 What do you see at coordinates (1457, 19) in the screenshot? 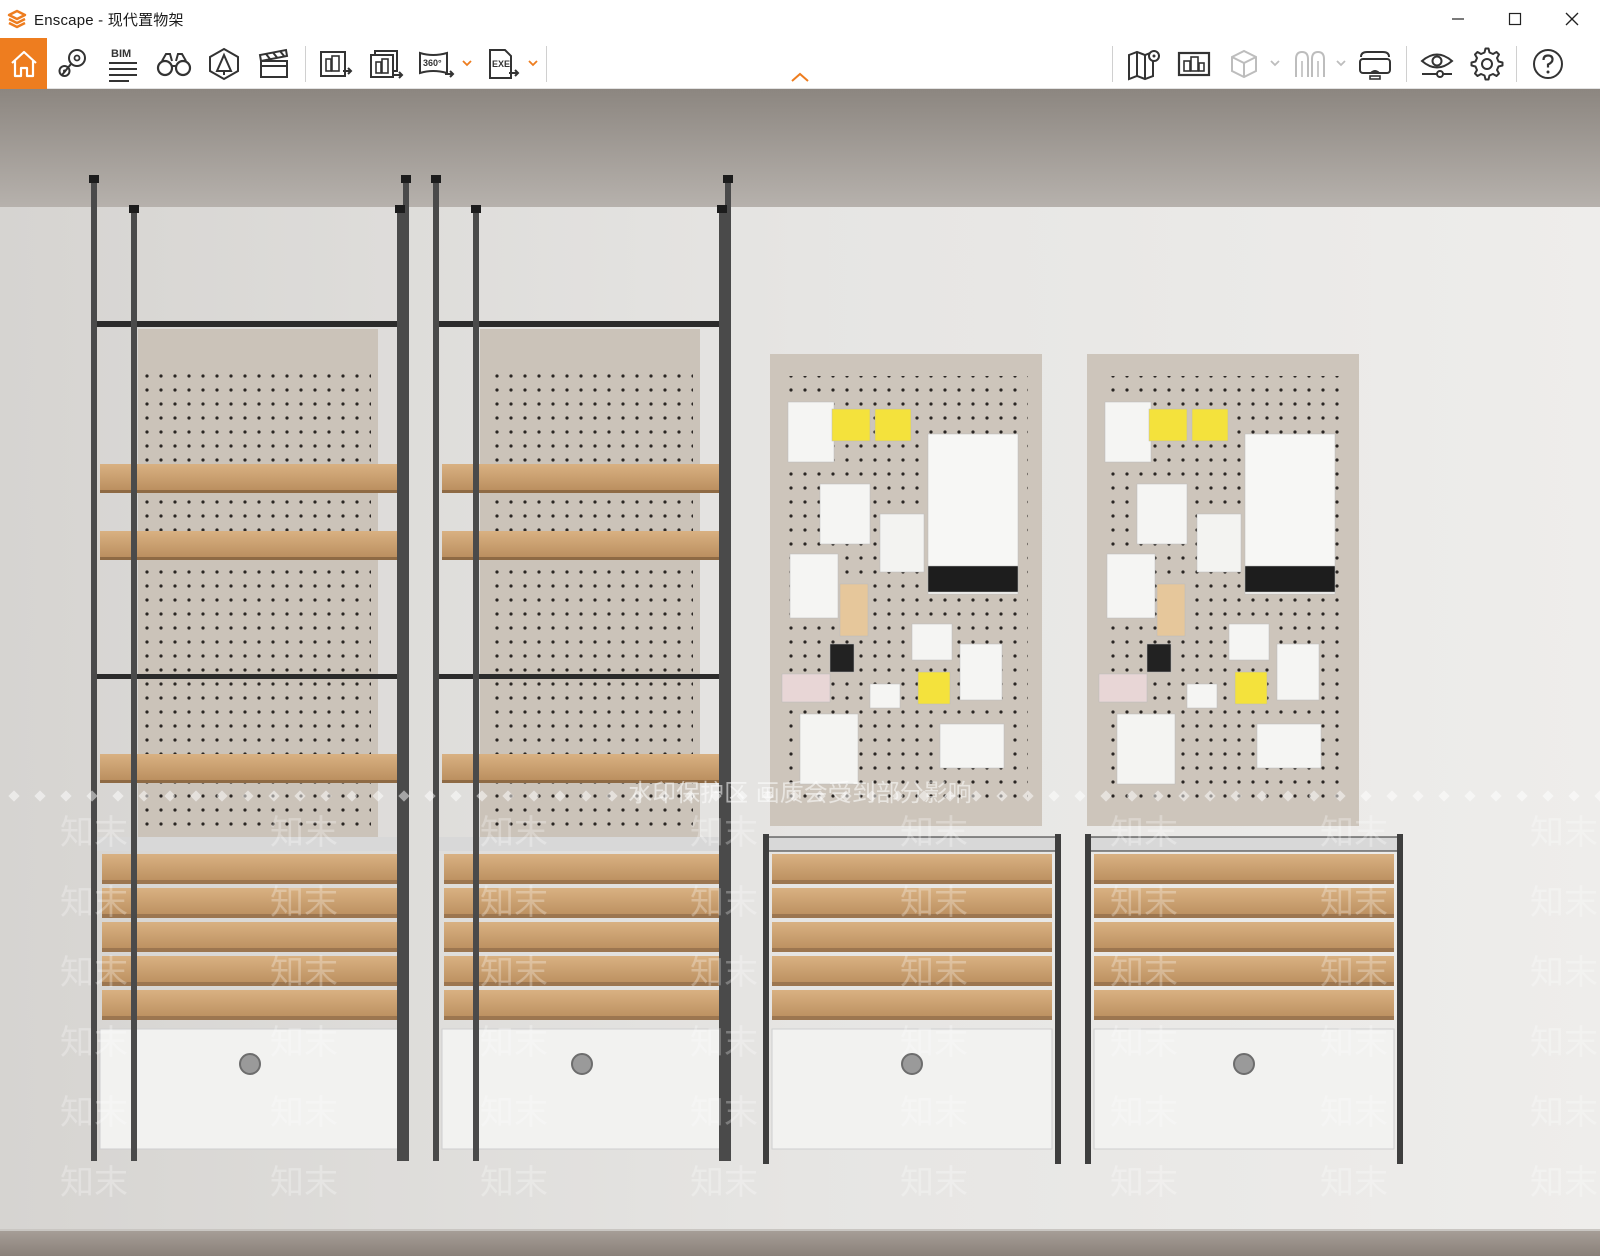
I see `minimize-button` at bounding box center [1457, 19].